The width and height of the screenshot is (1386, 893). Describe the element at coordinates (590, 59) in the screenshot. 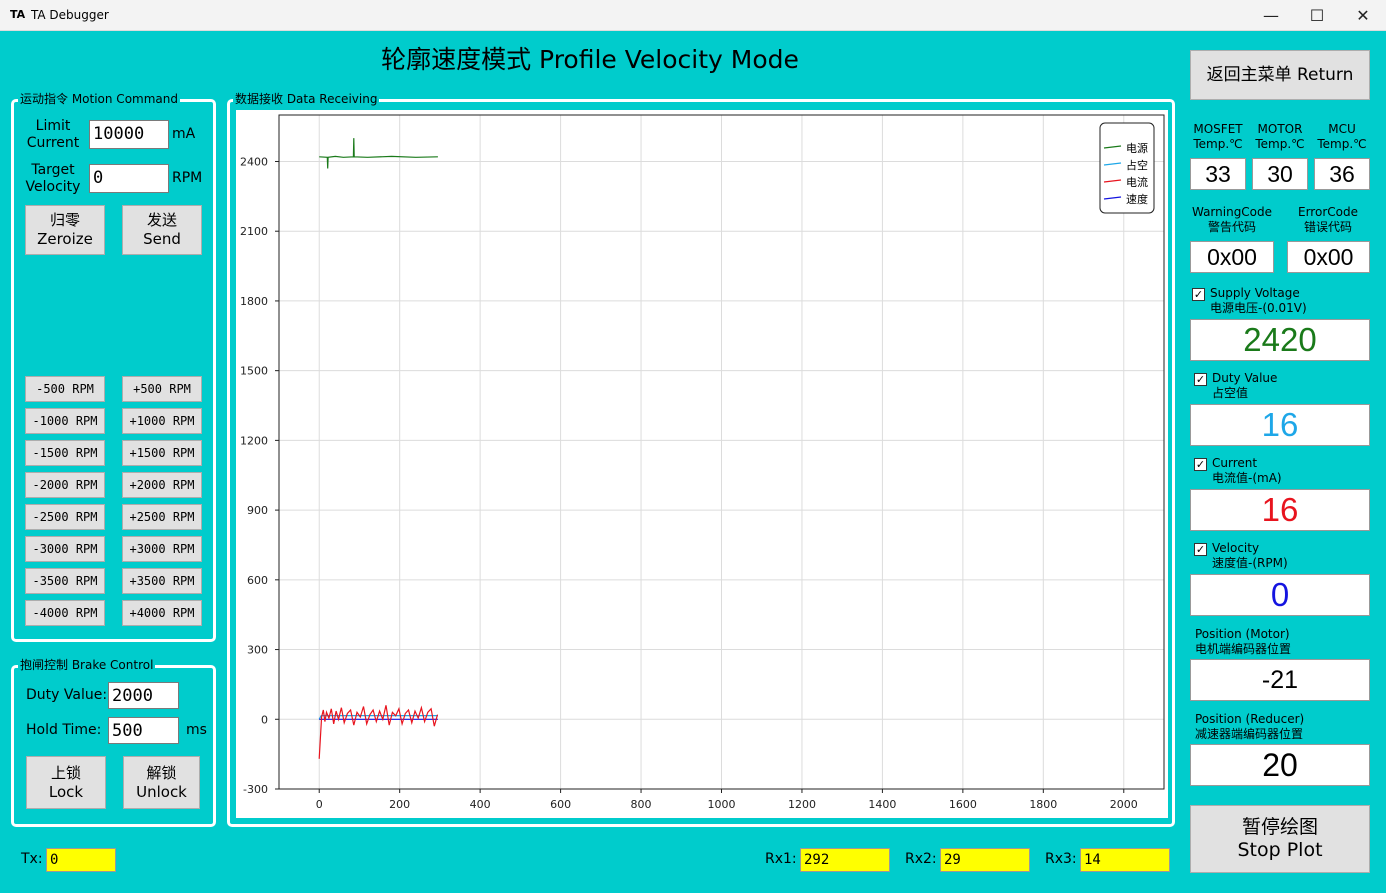

I see `page-title: 轮廓速度模式 Profile Velocity Mode` at that location.